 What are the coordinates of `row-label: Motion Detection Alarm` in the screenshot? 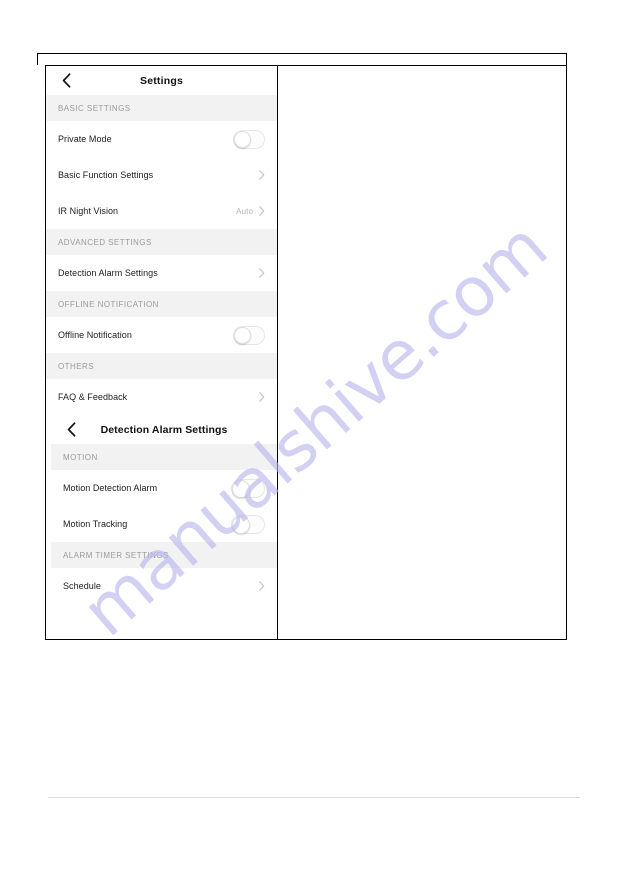 It's located at (110, 488).